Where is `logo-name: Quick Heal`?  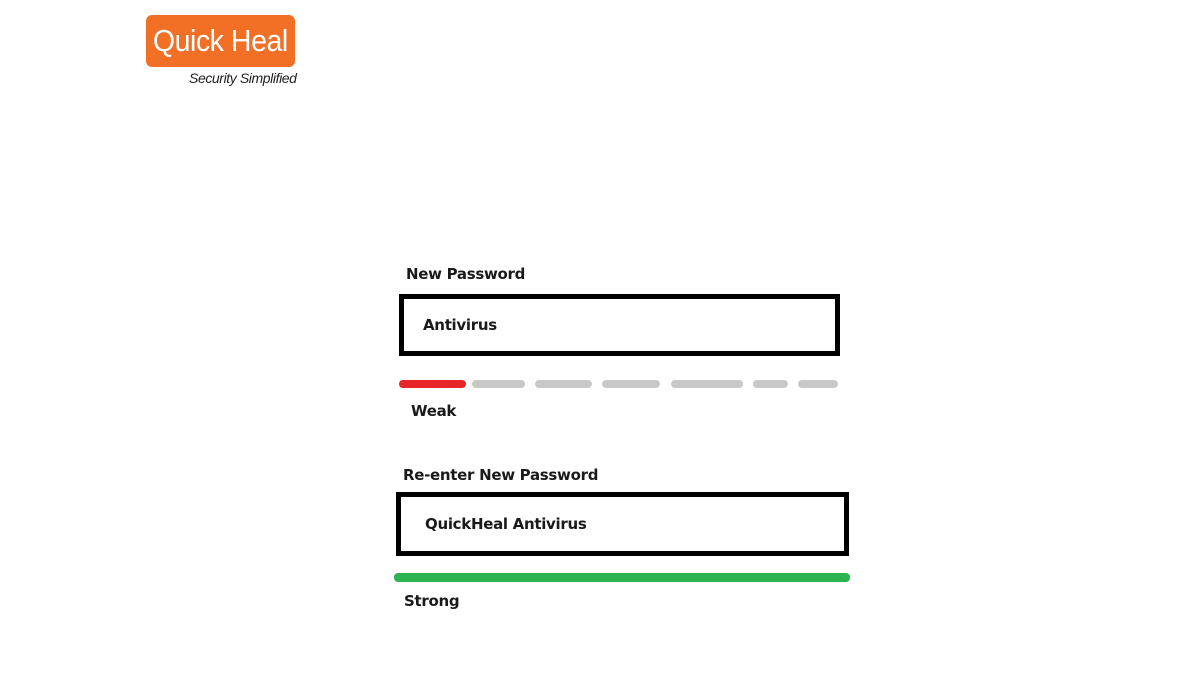
logo-name: Quick Heal is located at coordinates (220, 40).